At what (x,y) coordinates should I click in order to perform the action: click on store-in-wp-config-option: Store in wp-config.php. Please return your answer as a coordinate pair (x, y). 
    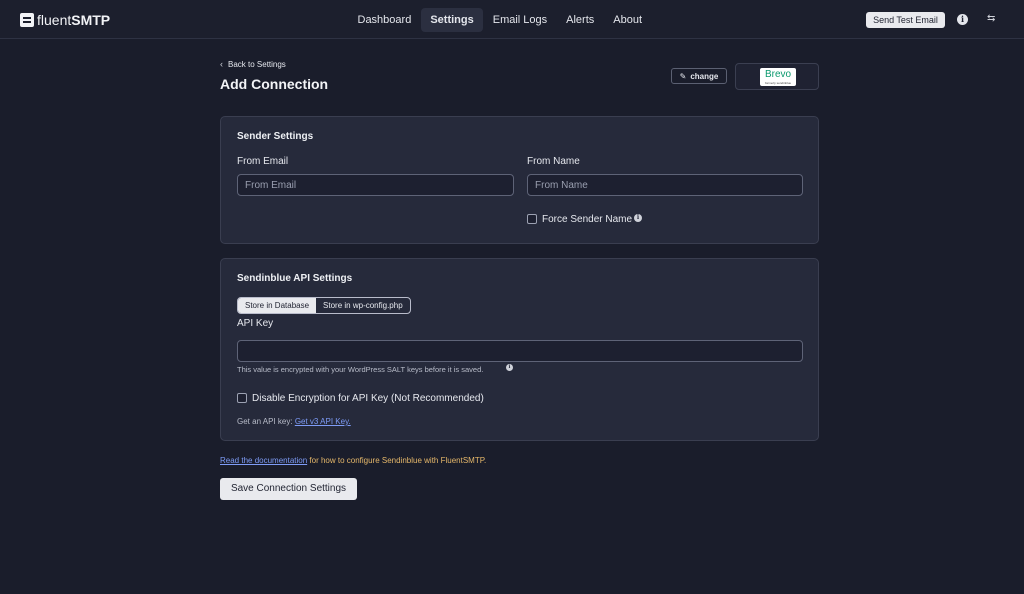
    Looking at the image, I should click on (363, 305).